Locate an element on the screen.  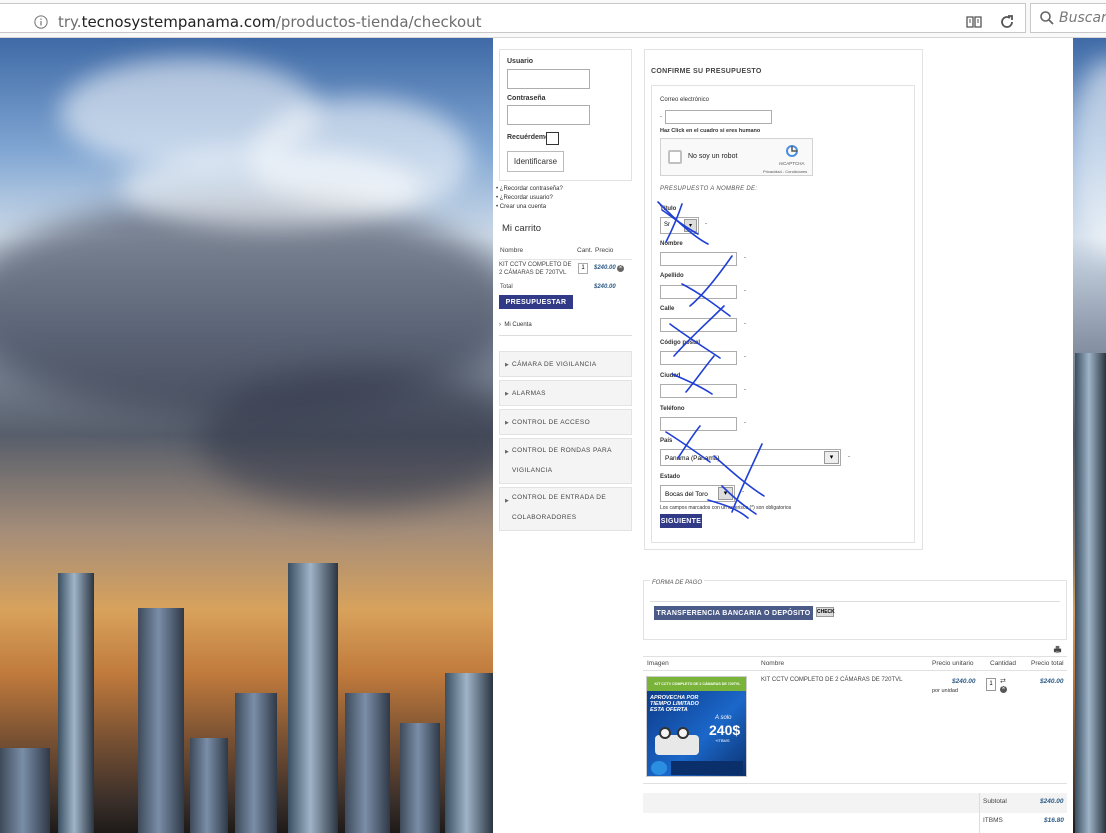
cart-total-label: Total is located at coordinates (506, 287).